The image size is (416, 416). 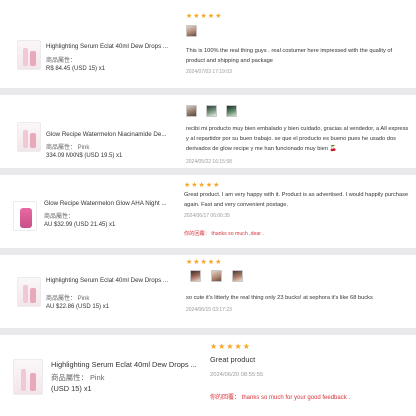 I want to click on product-price: AU $22.86 (USD 15) x1, so click(x=78, y=307).